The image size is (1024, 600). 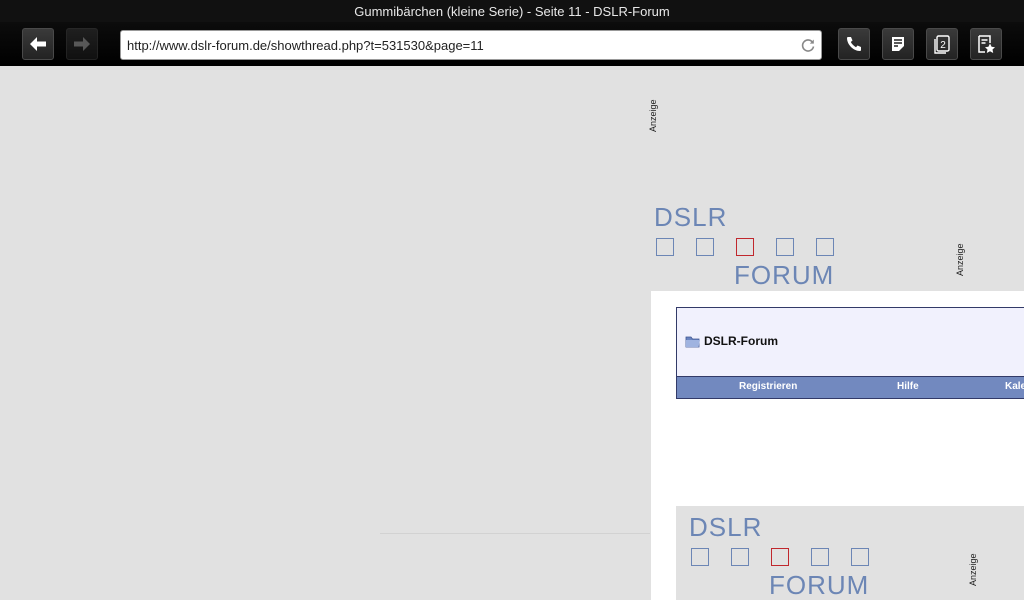 I want to click on reload-button, so click(x=808, y=45).